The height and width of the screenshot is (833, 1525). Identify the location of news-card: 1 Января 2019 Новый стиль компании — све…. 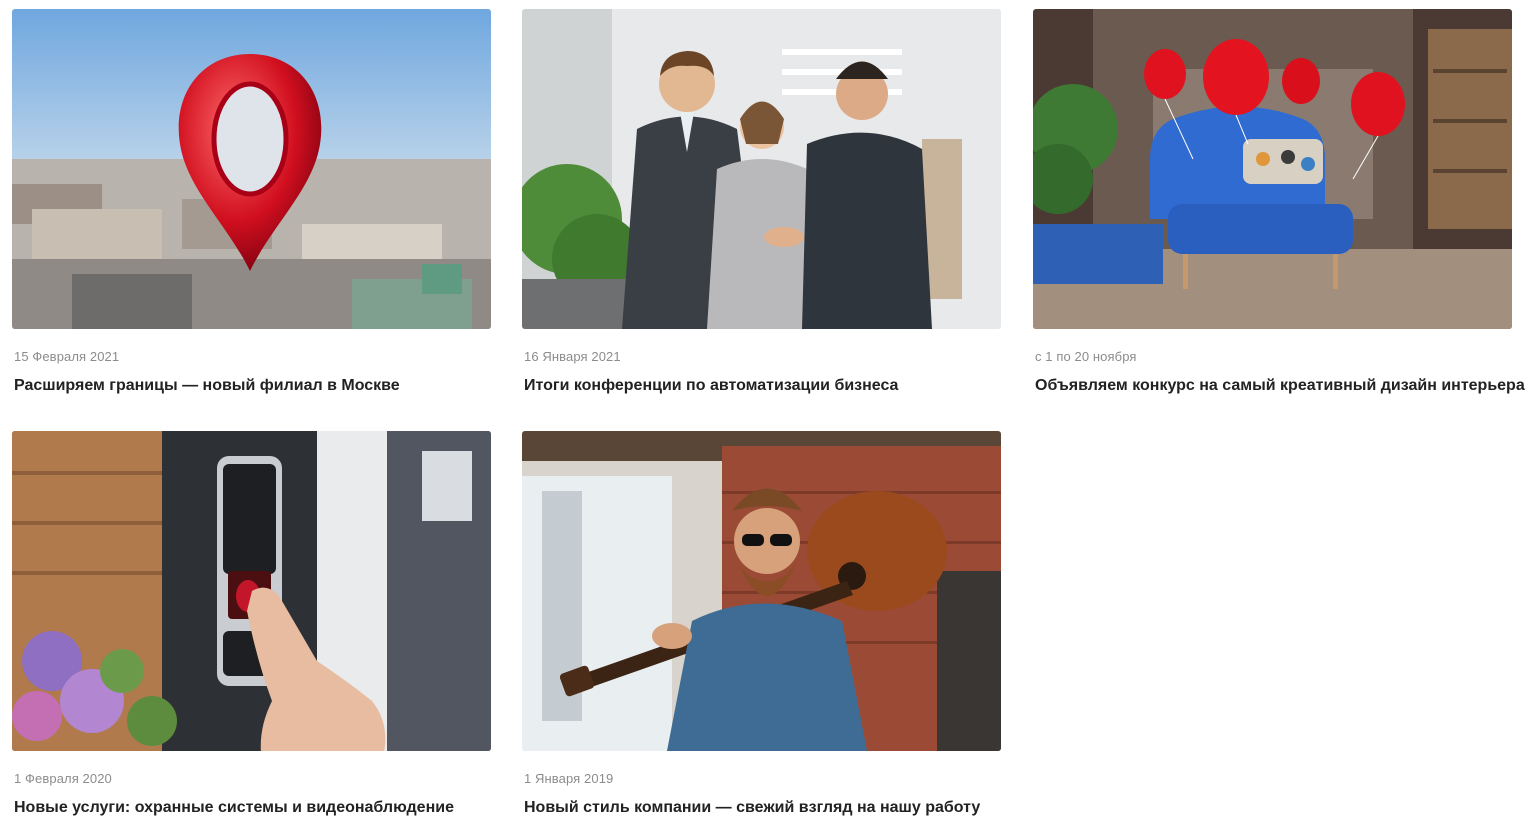
(761, 623).